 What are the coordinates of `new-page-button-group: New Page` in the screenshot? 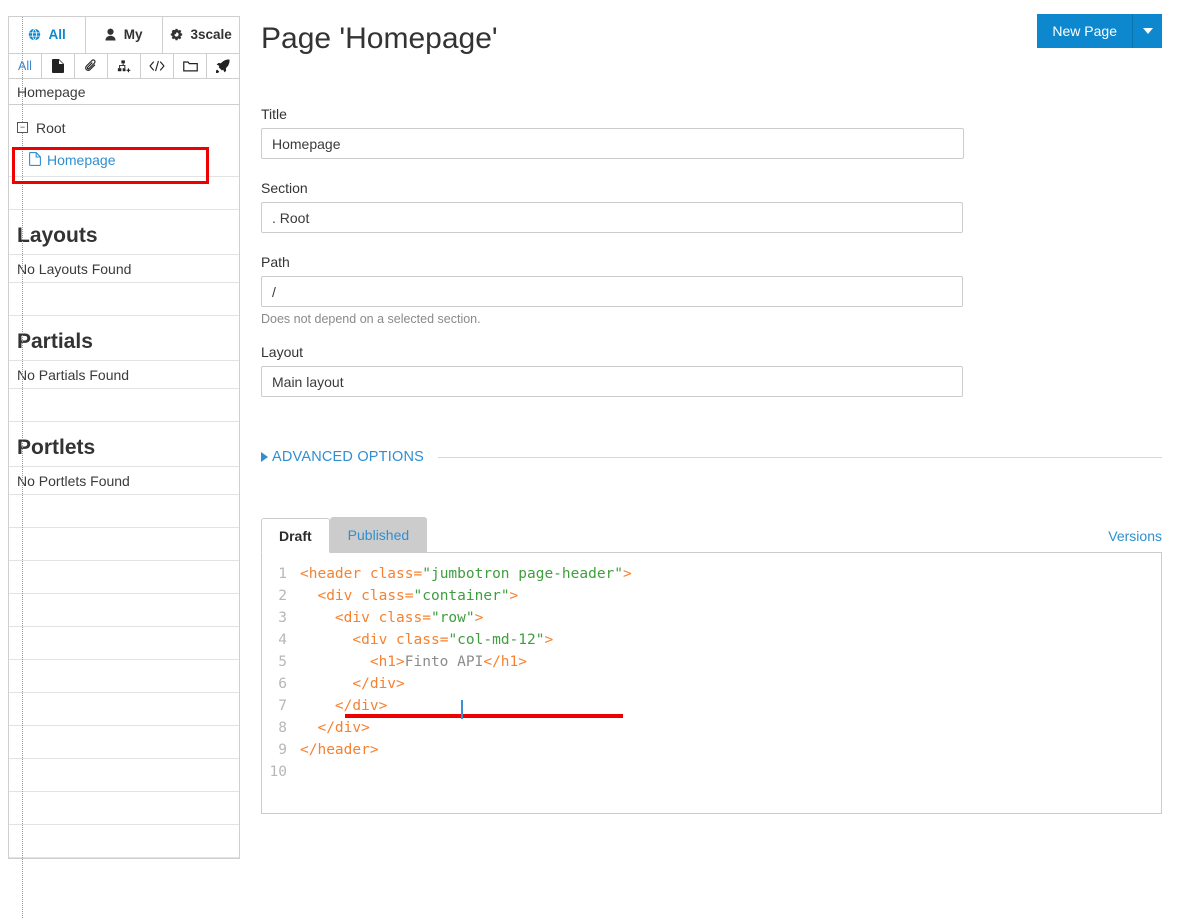 It's located at (1099, 31).